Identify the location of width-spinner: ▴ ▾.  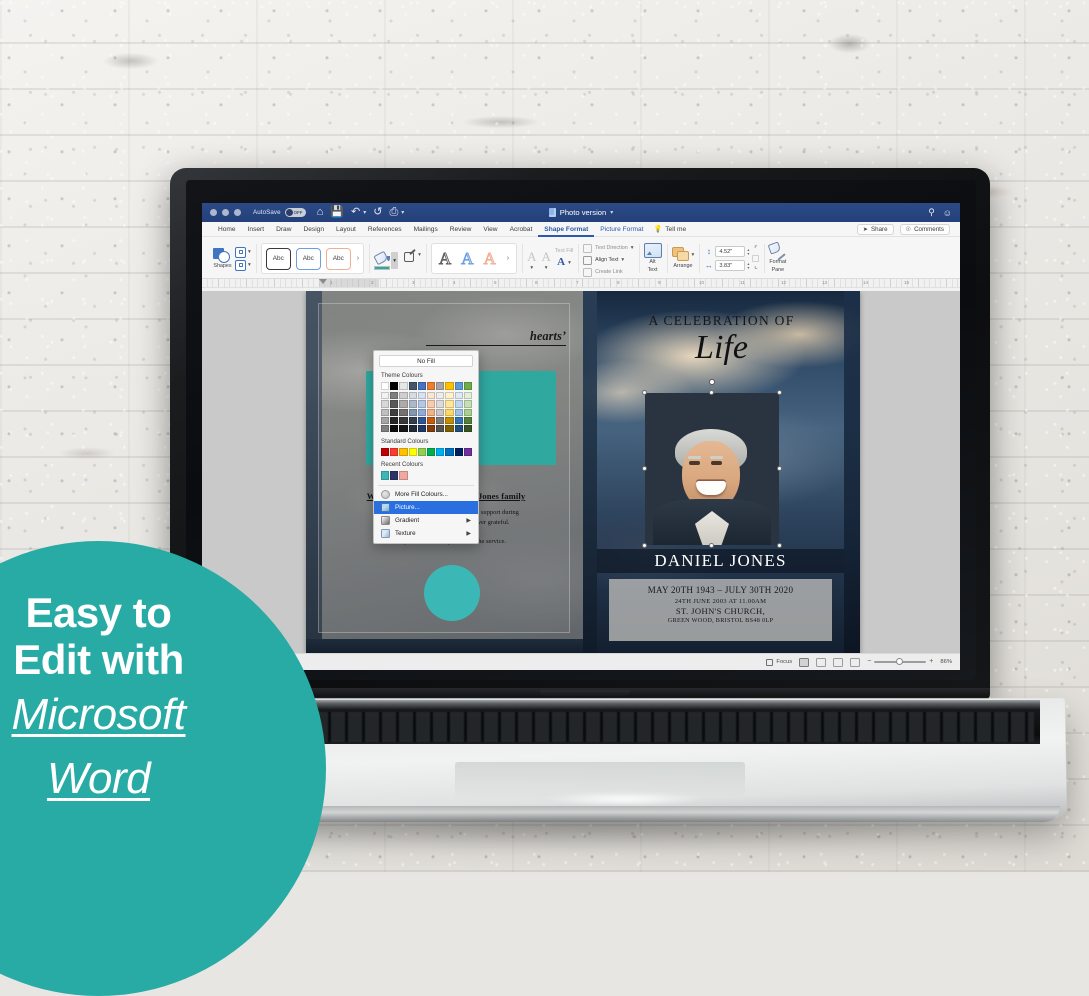
(748, 265).